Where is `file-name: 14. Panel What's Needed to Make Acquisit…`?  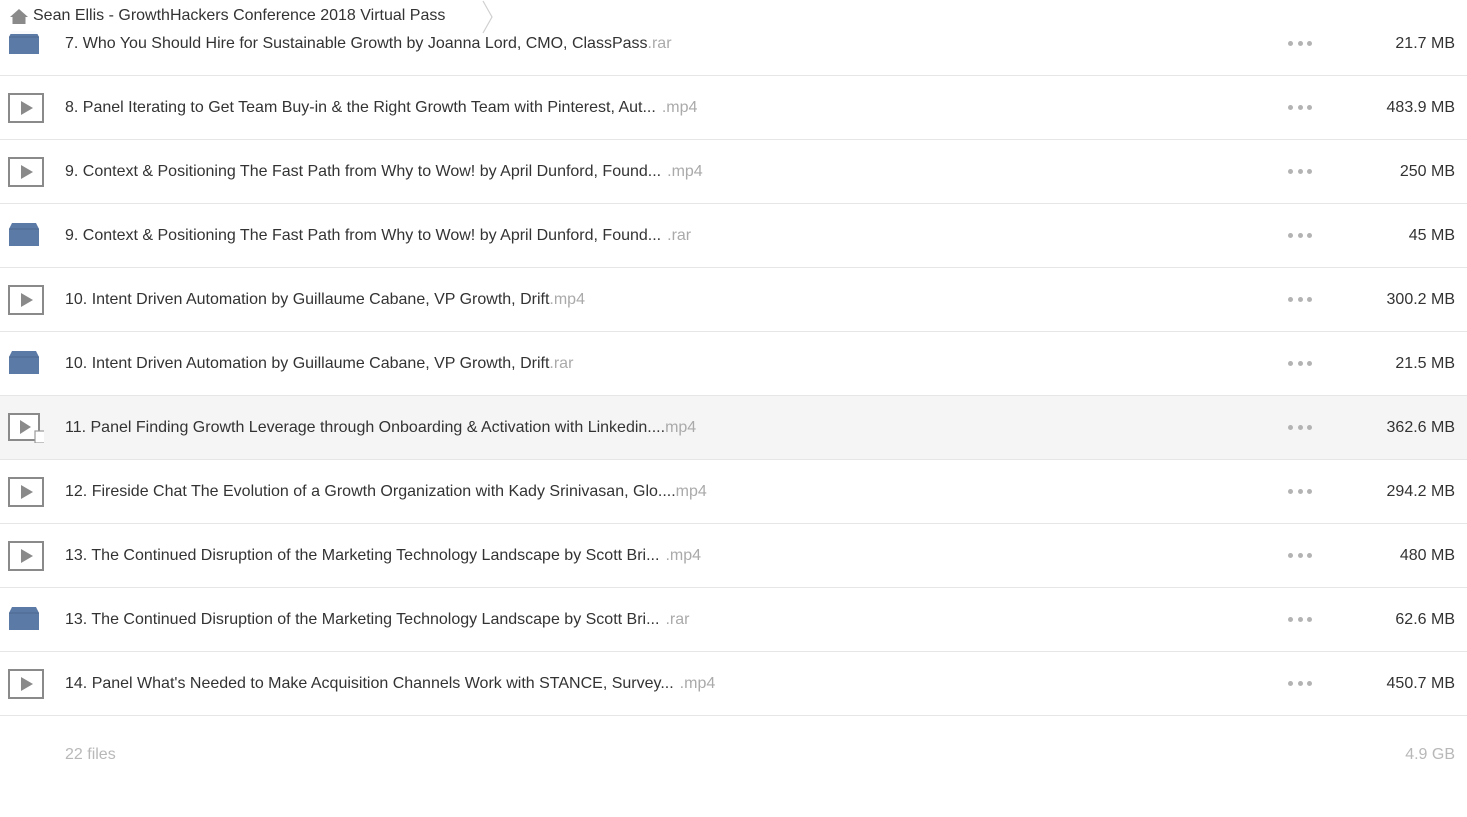 file-name: 14. Panel What's Needed to Make Acquisit… is located at coordinates (390, 684).